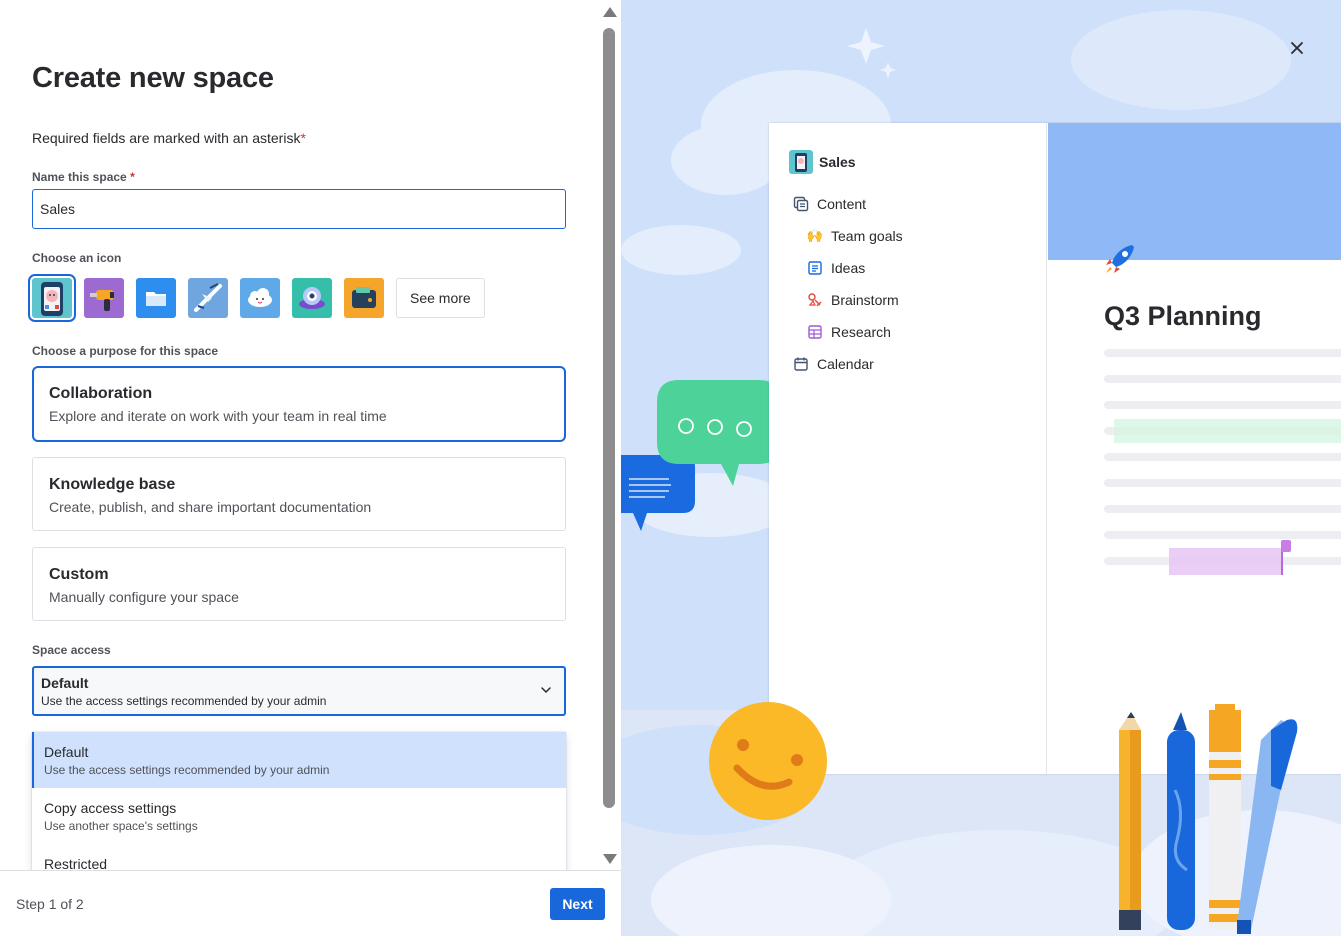  What do you see at coordinates (577, 904) in the screenshot?
I see `next-button: Next` at bounding box center [577, 904].